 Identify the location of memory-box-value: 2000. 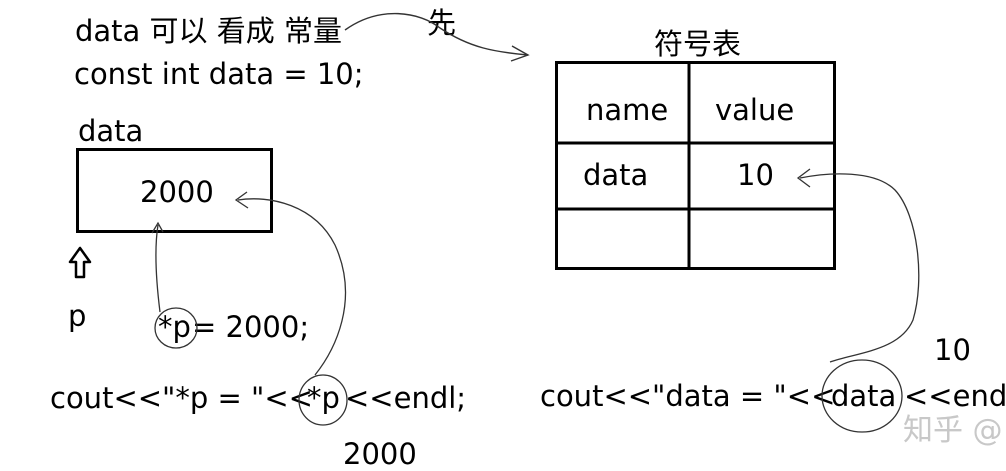
(177, 192).